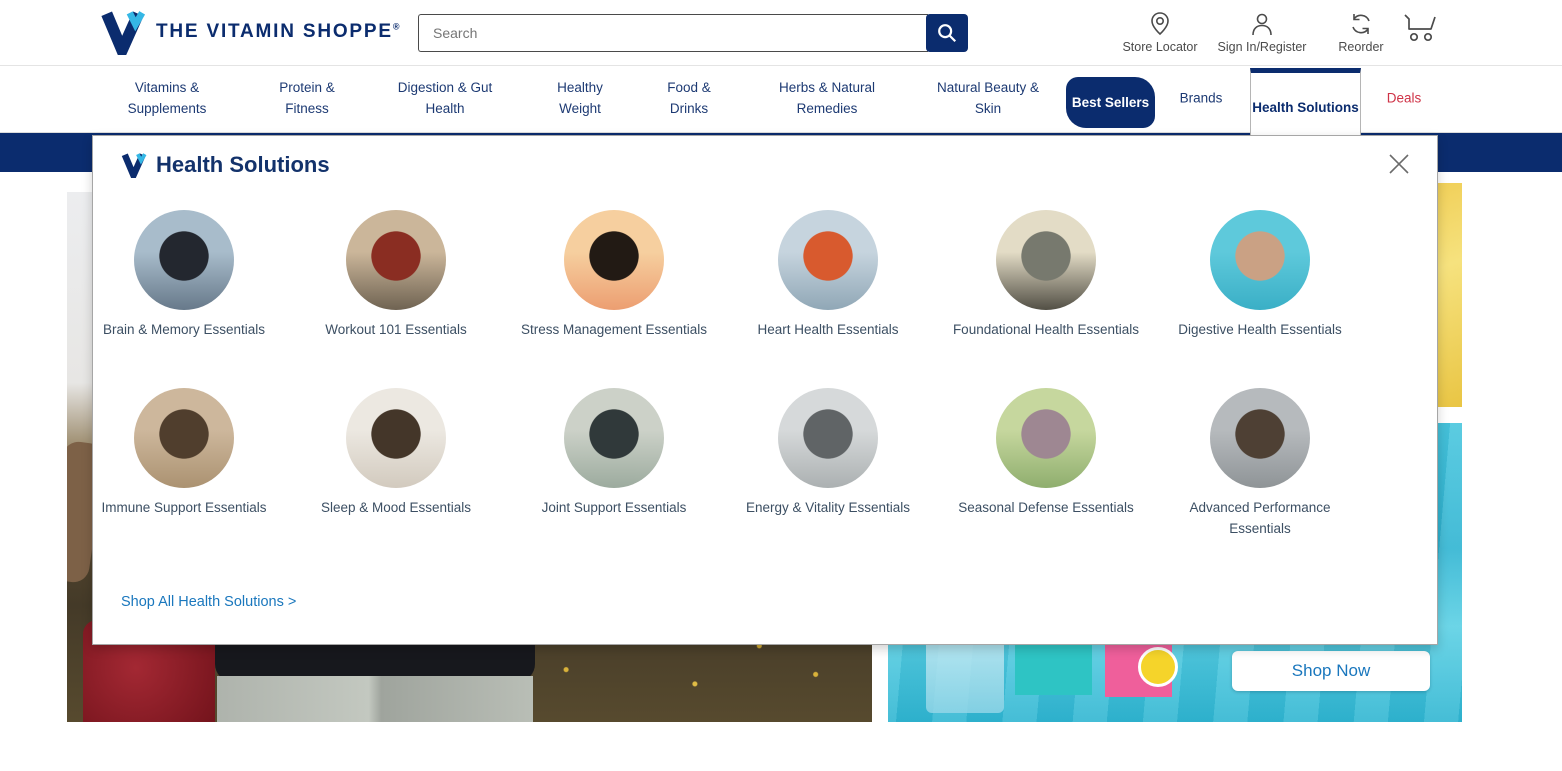  I want to click on close-button, so click(1399, 165).